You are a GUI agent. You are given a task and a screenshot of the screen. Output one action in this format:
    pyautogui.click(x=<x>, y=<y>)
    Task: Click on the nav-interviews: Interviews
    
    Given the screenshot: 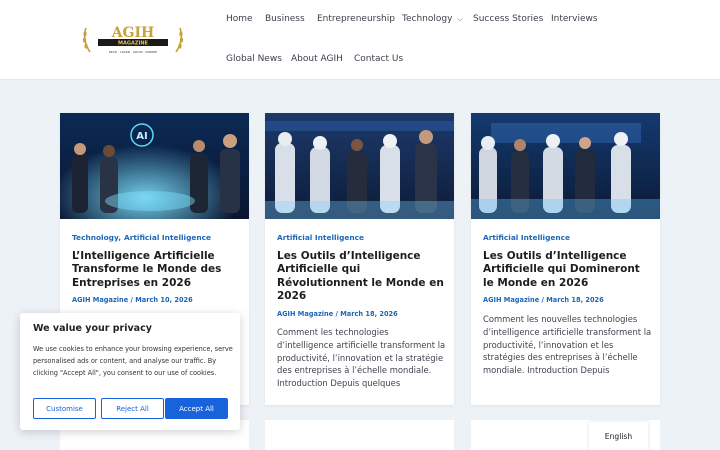 What is the action you would take?
    pyautogui.click(x=574, y=19)
    